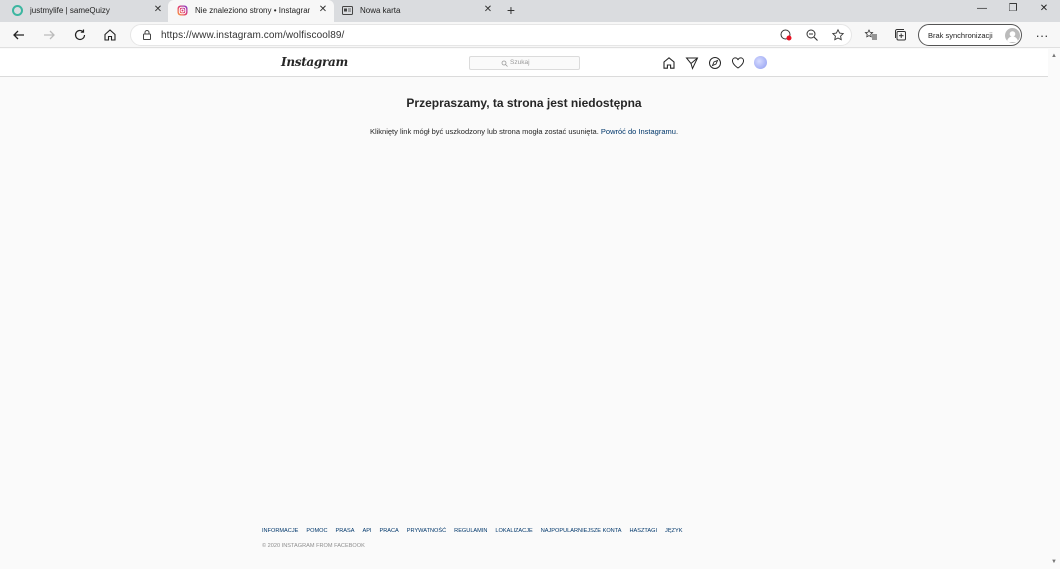 The width and height of the screenshot is (1060, 569). I want to click on refresh-icon, so click(80, 35).